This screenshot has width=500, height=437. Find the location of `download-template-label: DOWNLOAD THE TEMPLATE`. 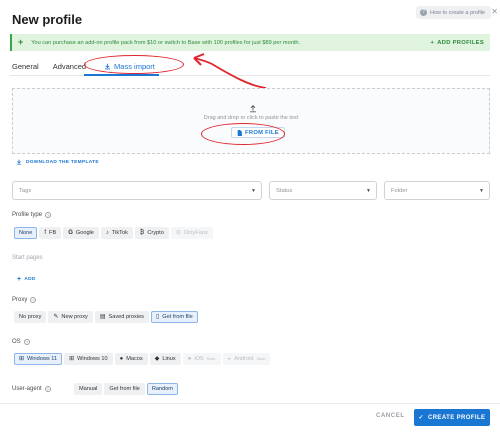

download-template-label: DOWNLOAD THE TEMPLATE is located at coordinates (62, 162).